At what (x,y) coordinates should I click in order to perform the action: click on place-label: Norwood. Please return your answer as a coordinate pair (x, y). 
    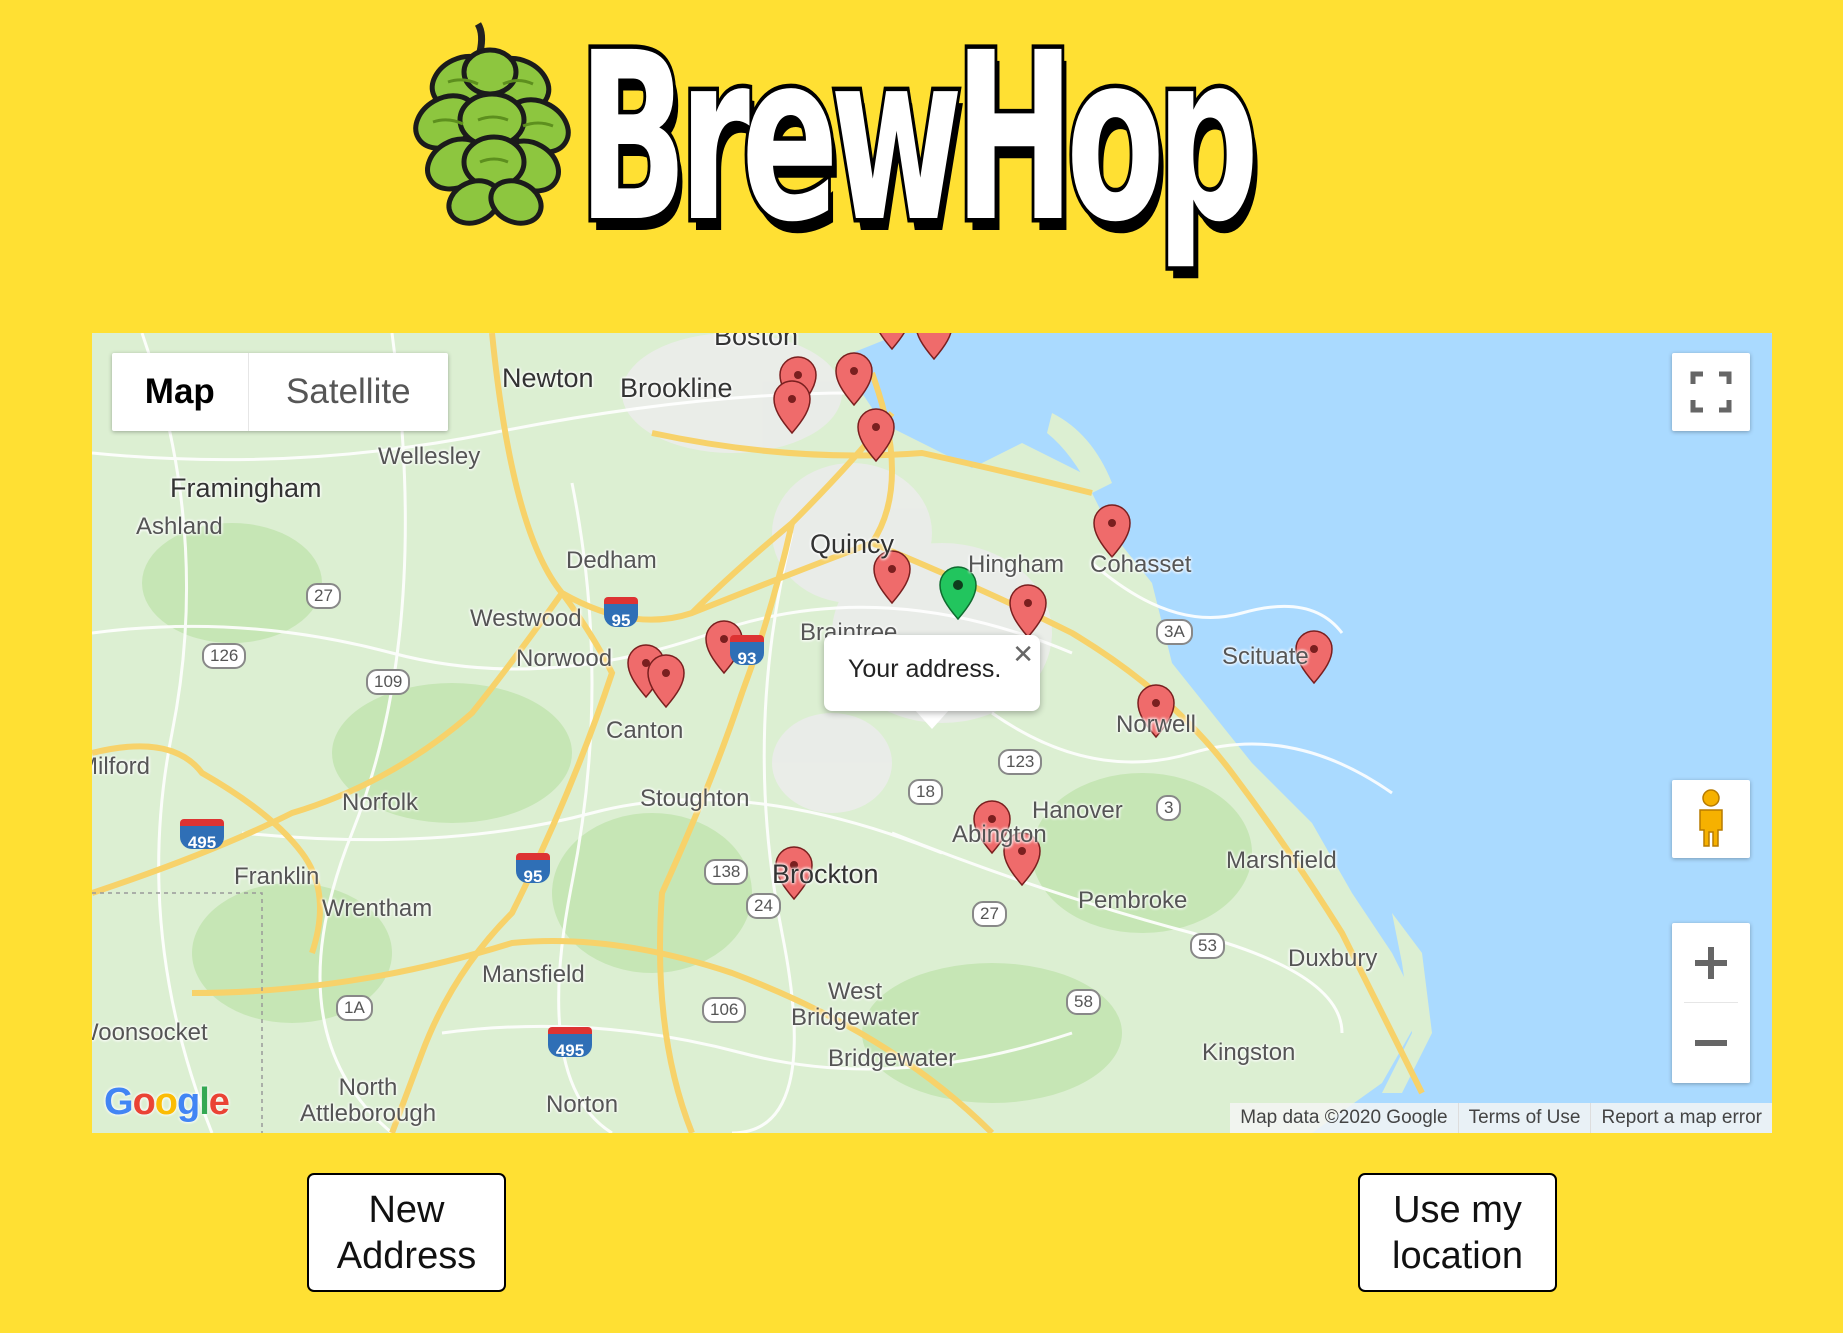
    Looking at the image, I should click on (564, 658).